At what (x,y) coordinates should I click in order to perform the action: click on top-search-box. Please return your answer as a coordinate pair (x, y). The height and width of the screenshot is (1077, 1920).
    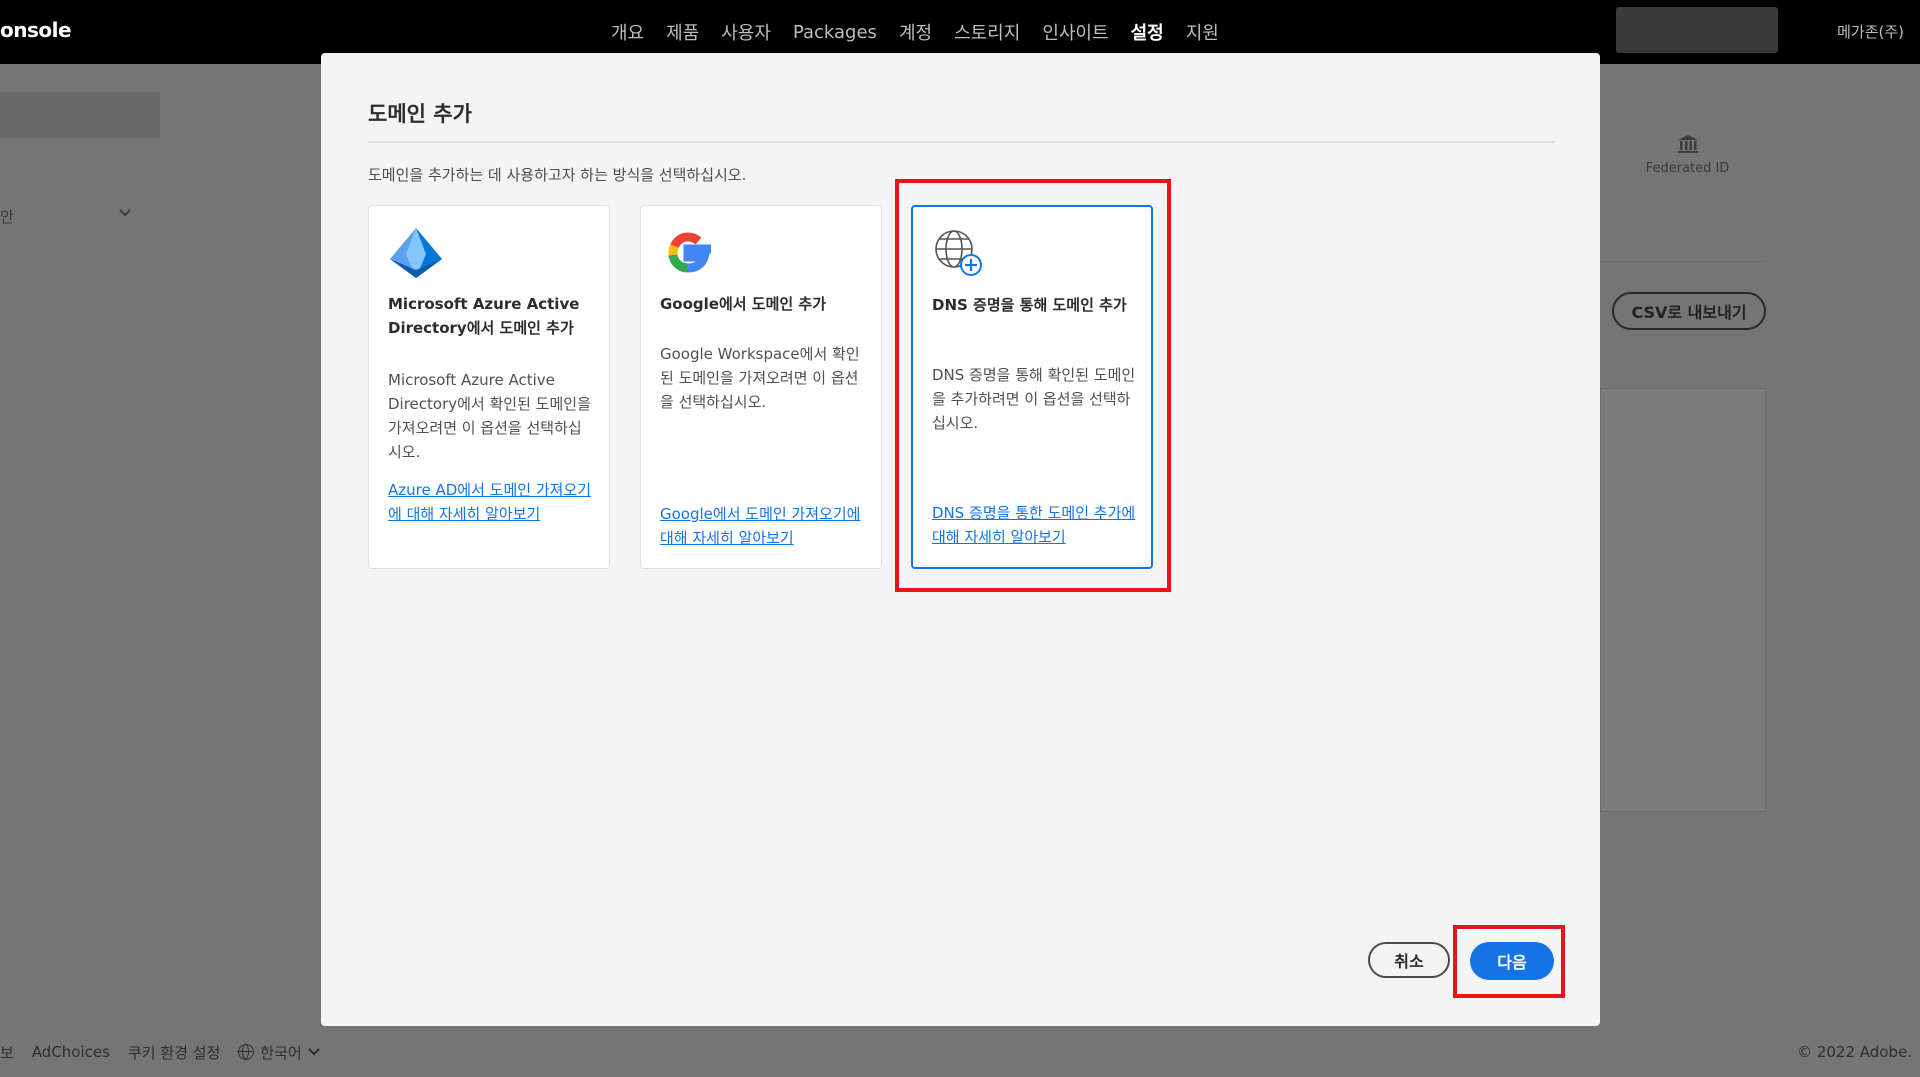
    Looking at the image, I should click on (1697, 30).